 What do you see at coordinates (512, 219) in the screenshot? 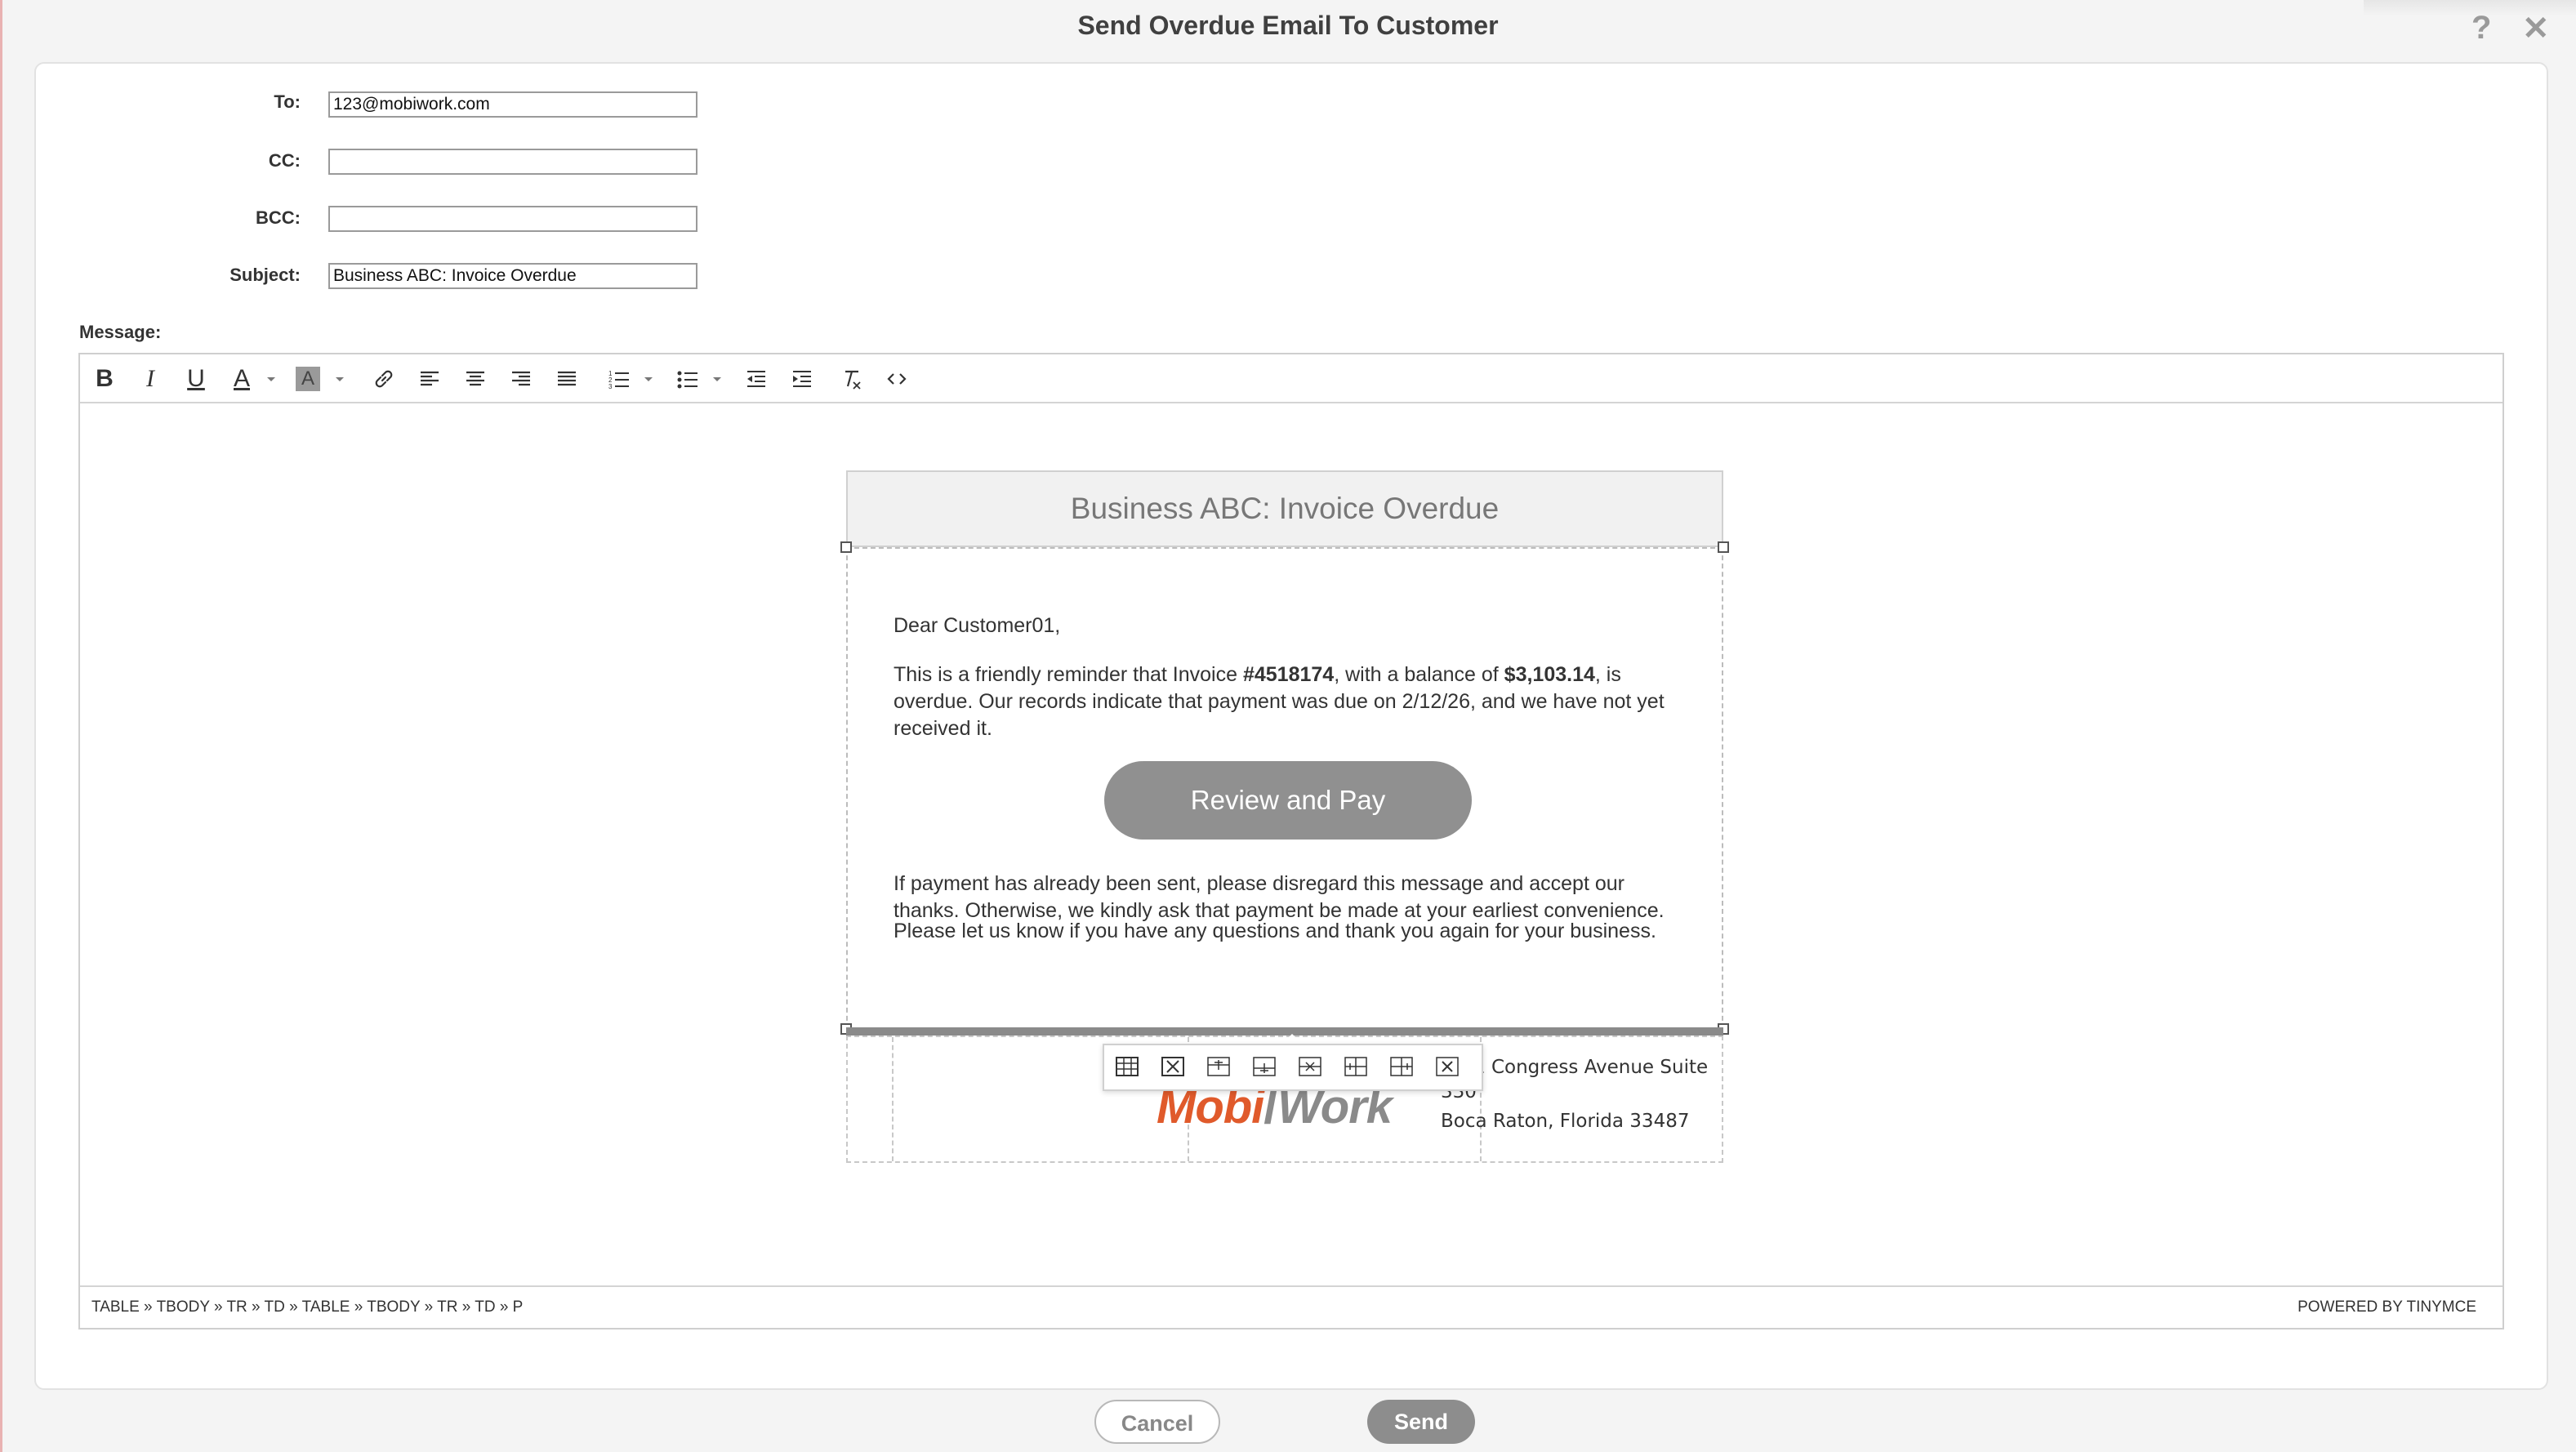
I see `bcc-field` at bounding box center [512, 219].